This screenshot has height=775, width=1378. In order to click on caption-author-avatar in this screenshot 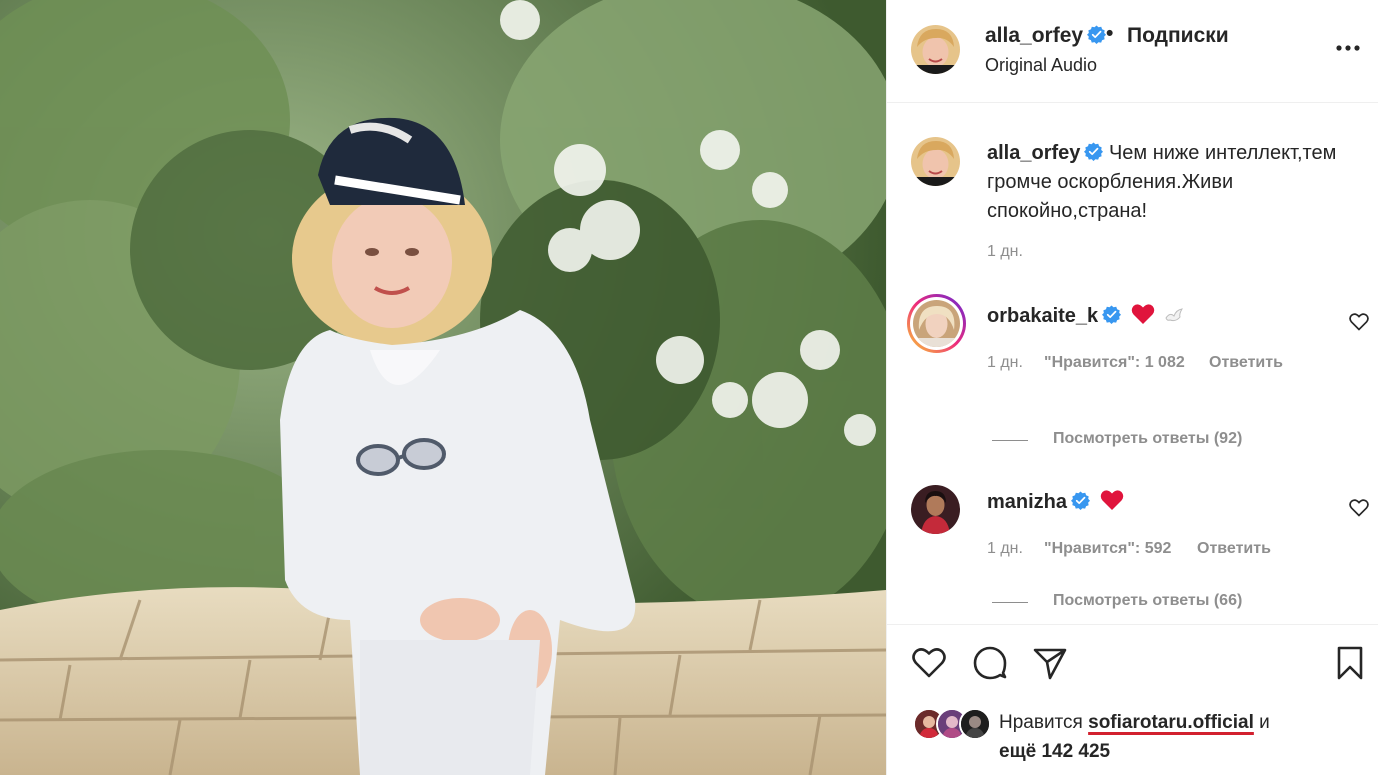, I will do `click(935, 161)`.